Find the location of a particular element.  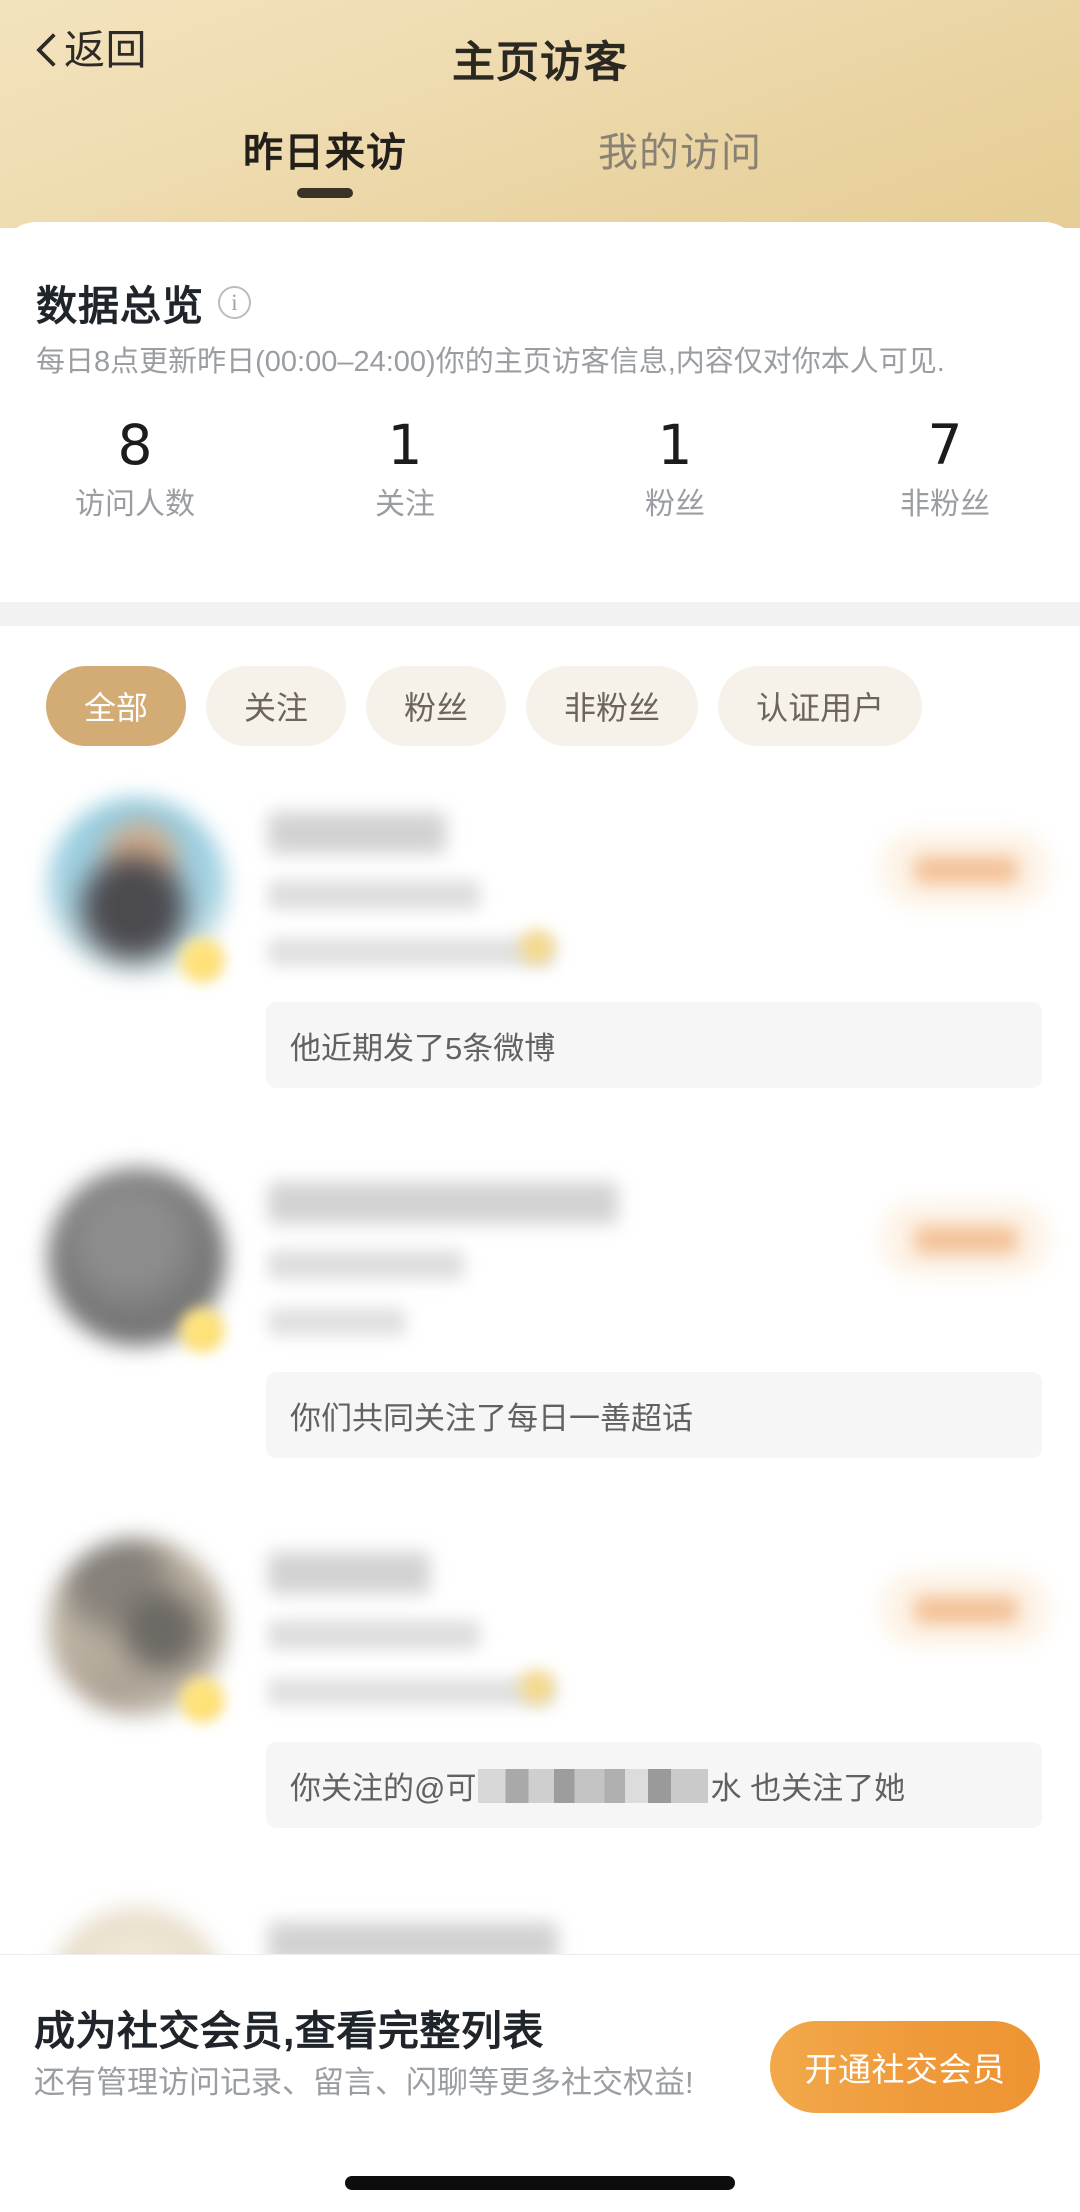

relation-note: 你关注的@可 水 也关注了她 is located at coordinates (654, 1785).